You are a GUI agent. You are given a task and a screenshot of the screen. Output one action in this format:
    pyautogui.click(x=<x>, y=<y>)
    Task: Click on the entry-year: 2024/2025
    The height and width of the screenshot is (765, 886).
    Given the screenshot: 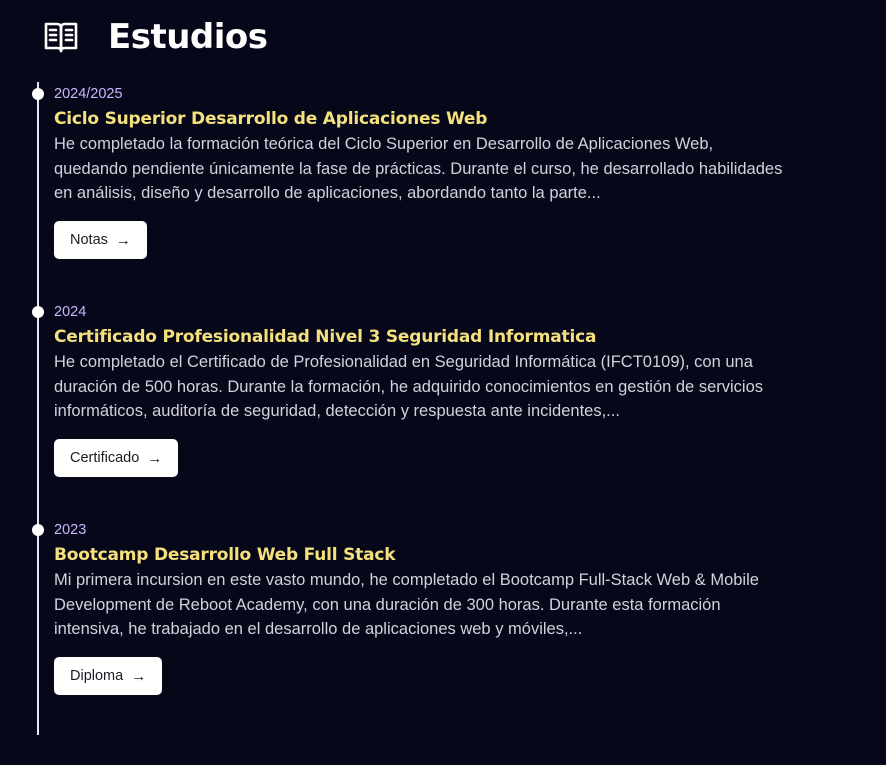 What is the action you would take?
    pyautogui.click(x=88, y=94)
    